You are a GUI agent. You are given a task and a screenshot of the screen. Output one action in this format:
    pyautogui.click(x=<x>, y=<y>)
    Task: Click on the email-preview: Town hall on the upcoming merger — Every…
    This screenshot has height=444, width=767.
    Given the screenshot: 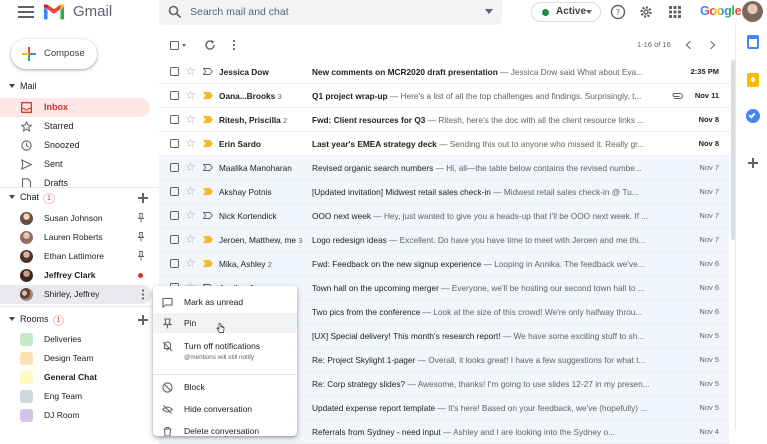 What is the action you would take?
    pyautogui.click(x=498, y=288)
    